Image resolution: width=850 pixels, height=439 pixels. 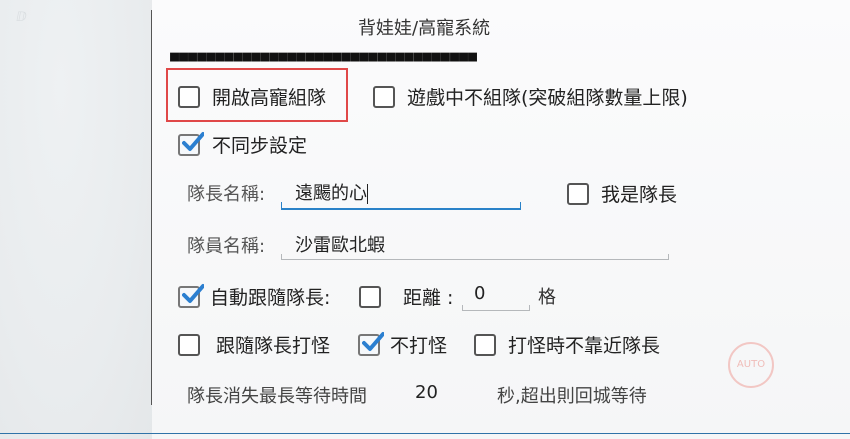 What do you see at coordinates (572, 396) in the screenshot?
I see `wait-suffix: 秒,超出則回城等待` at bounding box center [572, 396].